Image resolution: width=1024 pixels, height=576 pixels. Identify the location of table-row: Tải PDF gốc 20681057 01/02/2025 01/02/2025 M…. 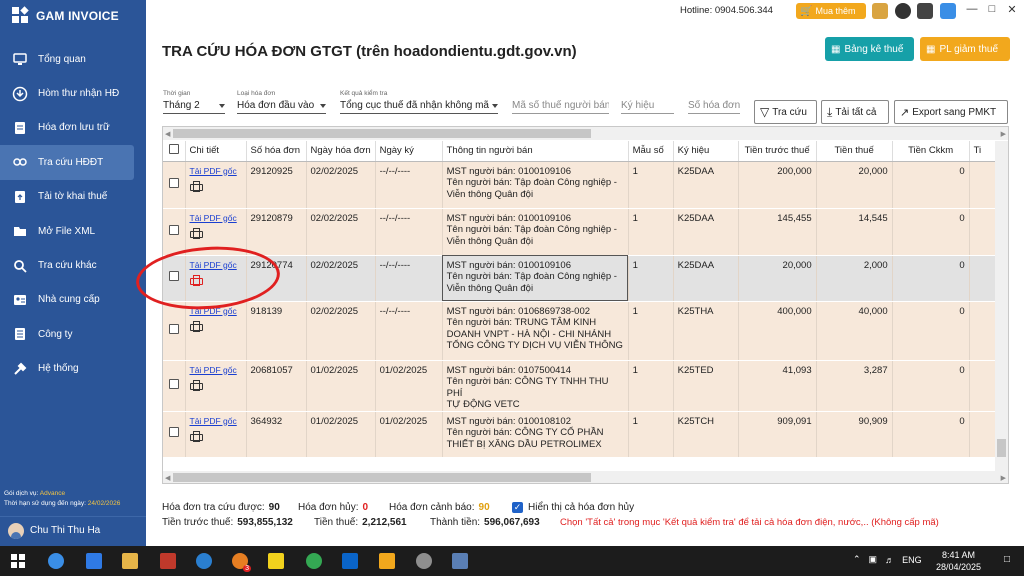
(581, 386).